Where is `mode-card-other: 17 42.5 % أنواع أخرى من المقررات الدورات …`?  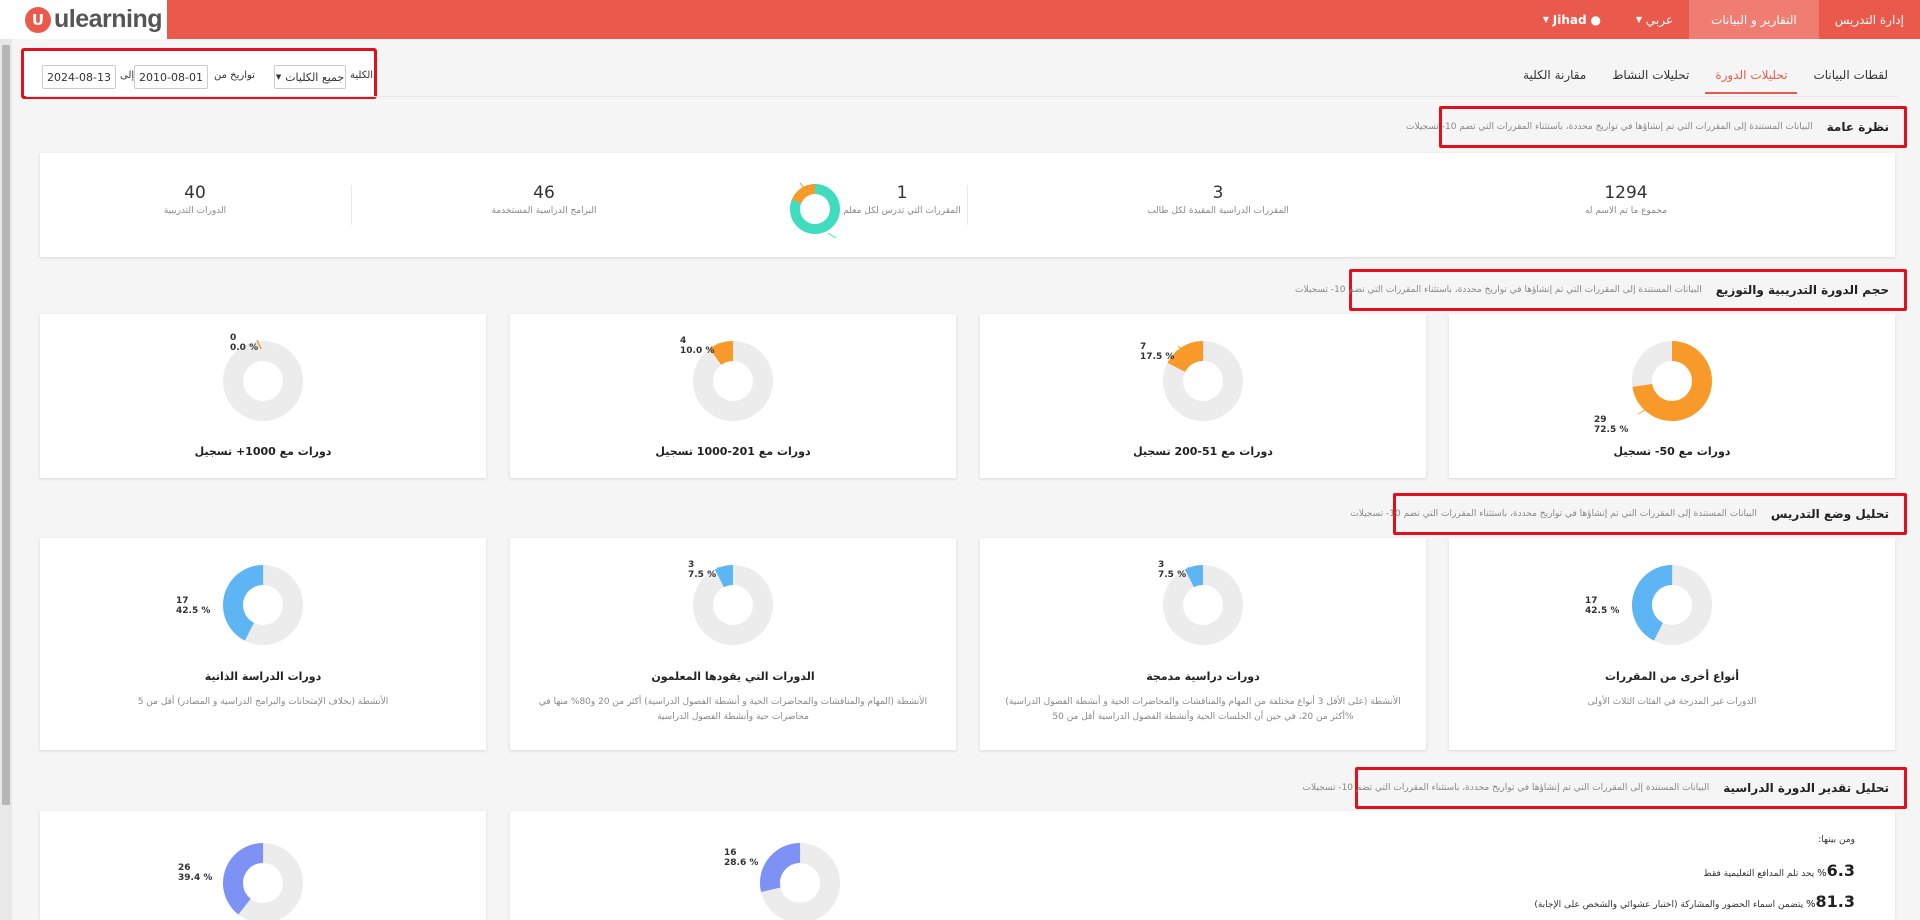 mode-card-other: 17 42.5 % أنواع أخرى من المقررات الدورات … is located at coordinates (1672, 644).